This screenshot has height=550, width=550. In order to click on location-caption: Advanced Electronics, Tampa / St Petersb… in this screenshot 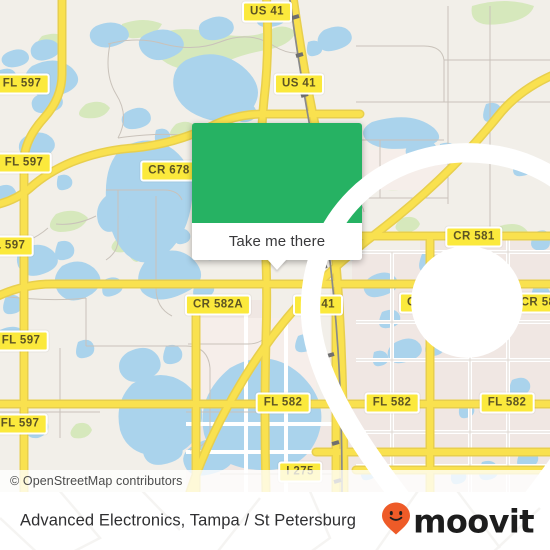, I will do `click(188, 520)`.